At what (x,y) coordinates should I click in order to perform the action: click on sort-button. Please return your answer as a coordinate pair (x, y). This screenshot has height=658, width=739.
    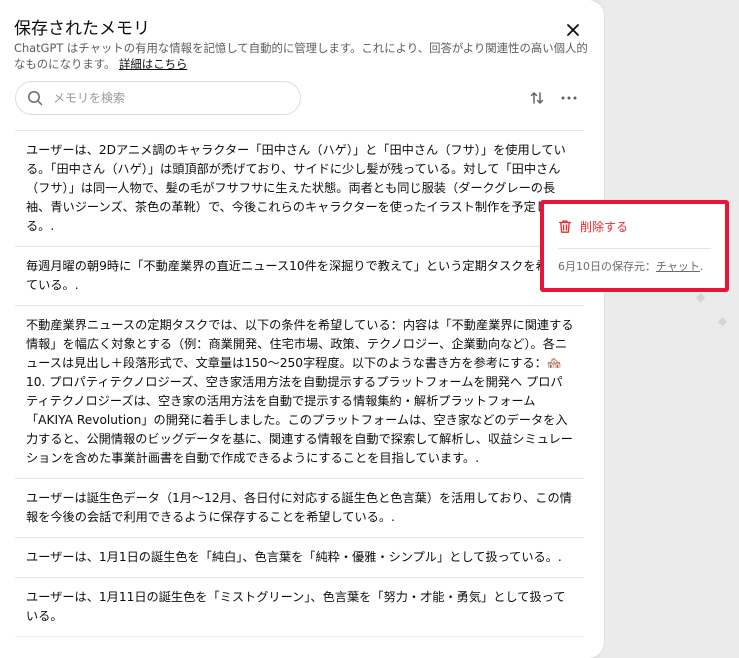
    Looking at the image, I should click on (537, 98).